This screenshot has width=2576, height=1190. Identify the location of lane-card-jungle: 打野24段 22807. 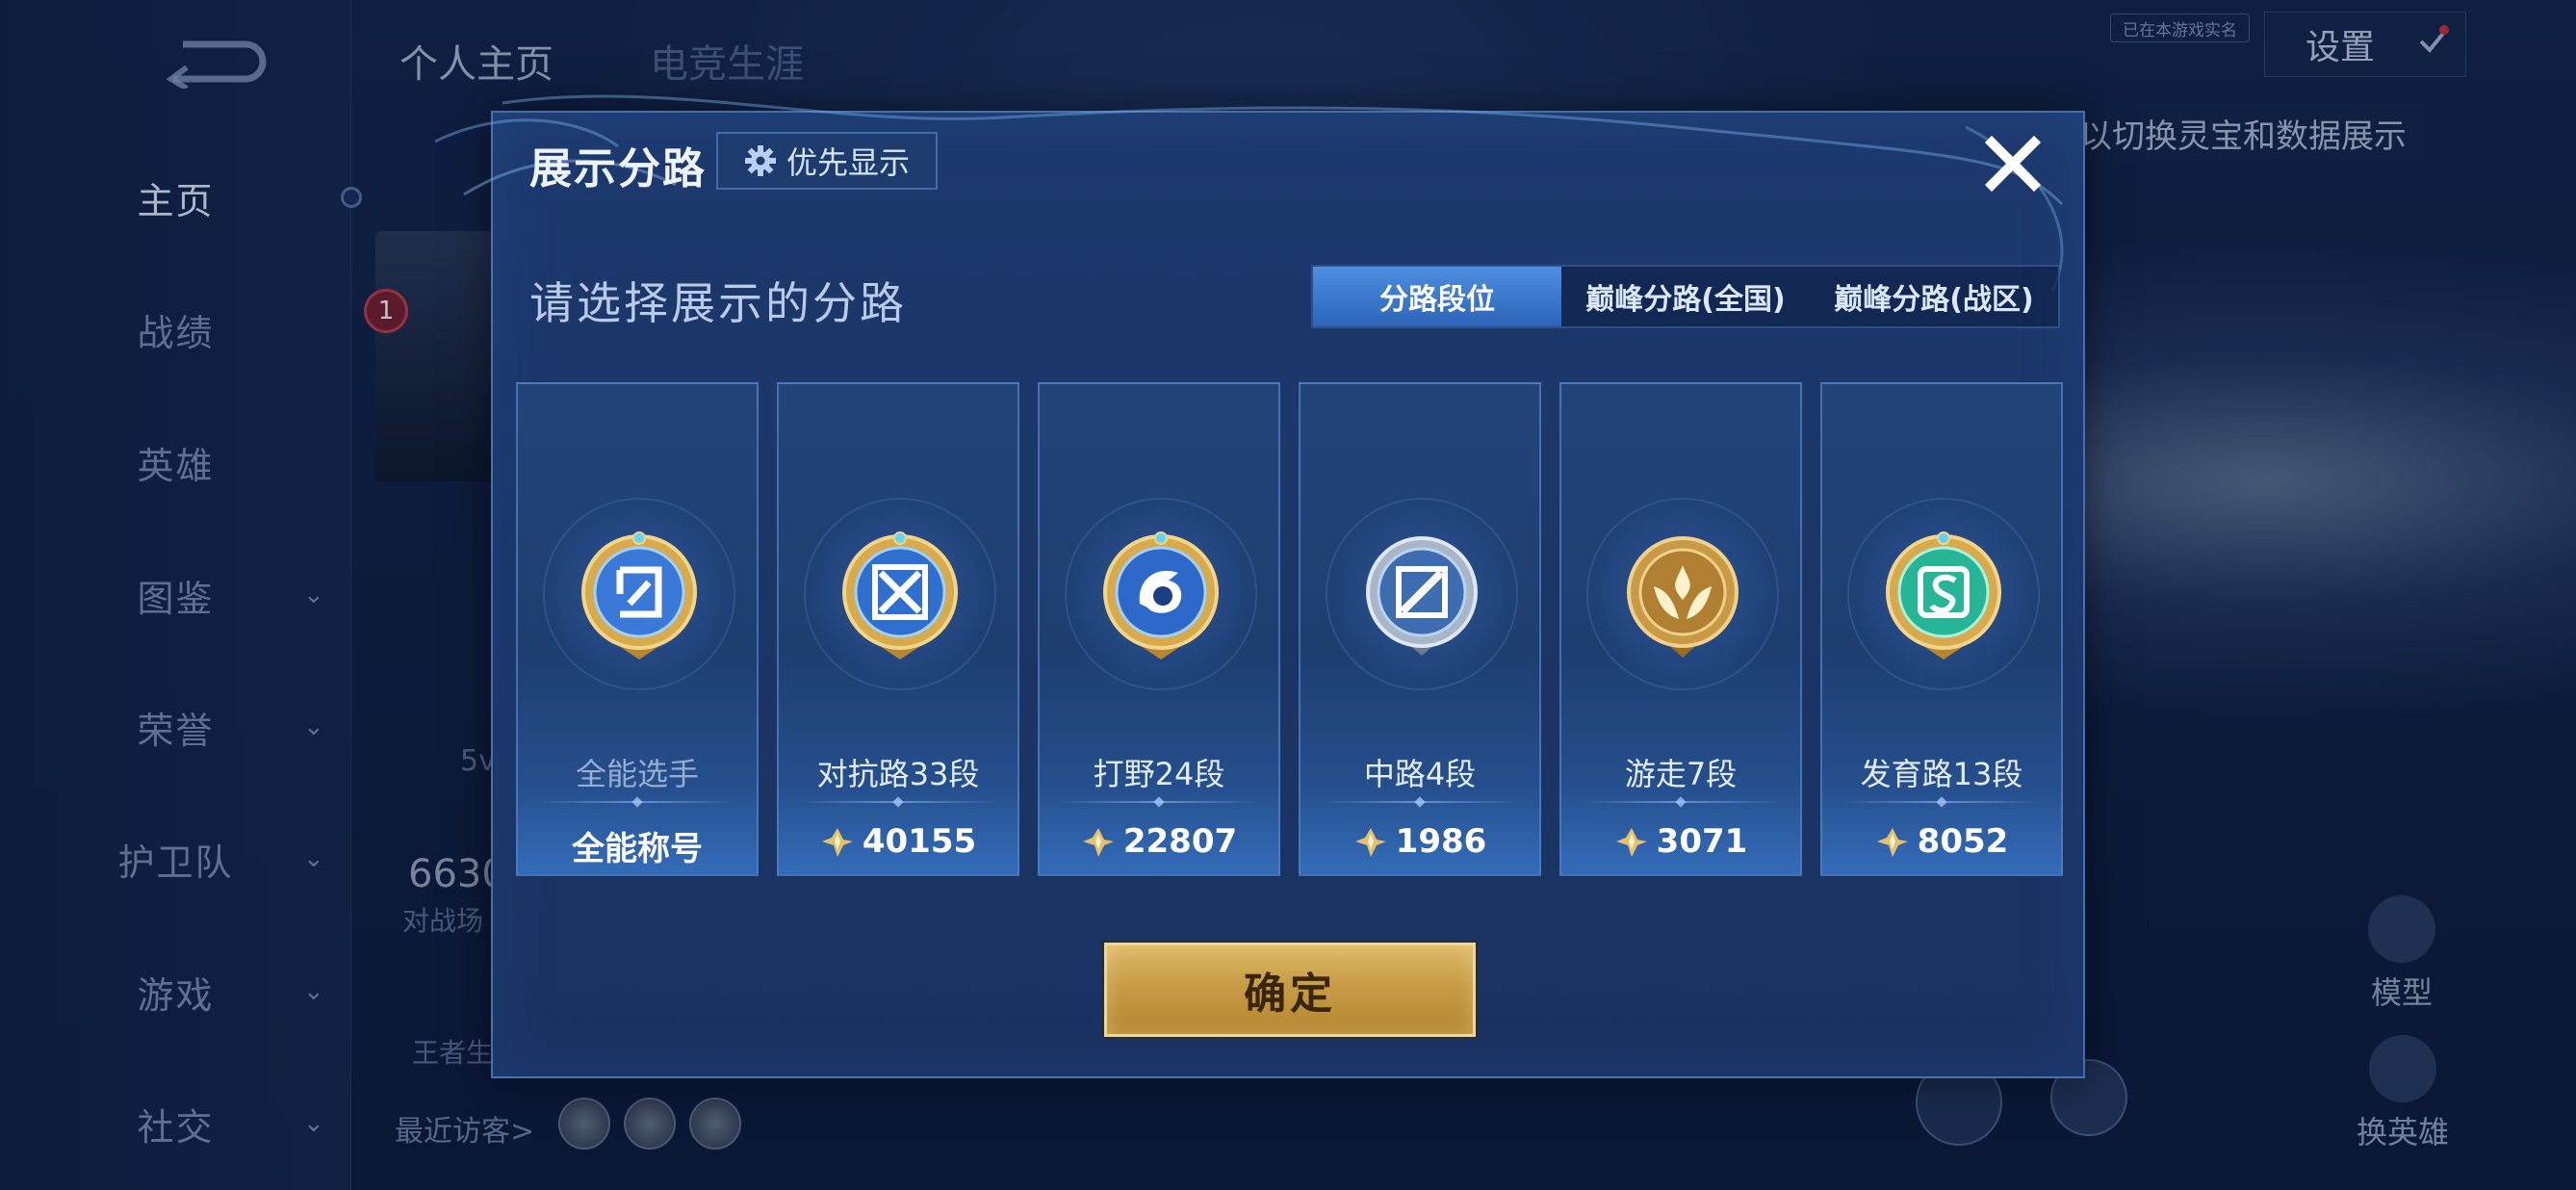
(1159, 629).